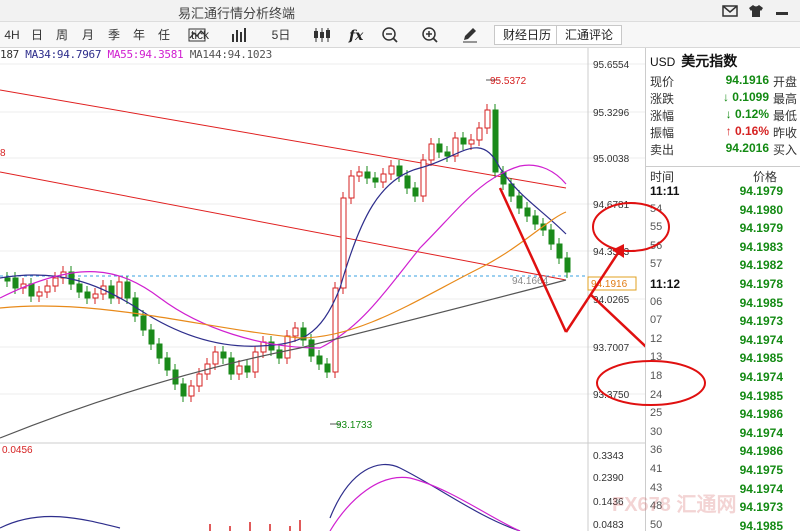  Describe the element at coordinates (723, 114) in the screenshot. I see `quote-row: 涨幅 ↓ 0.12% 最低` at that location.